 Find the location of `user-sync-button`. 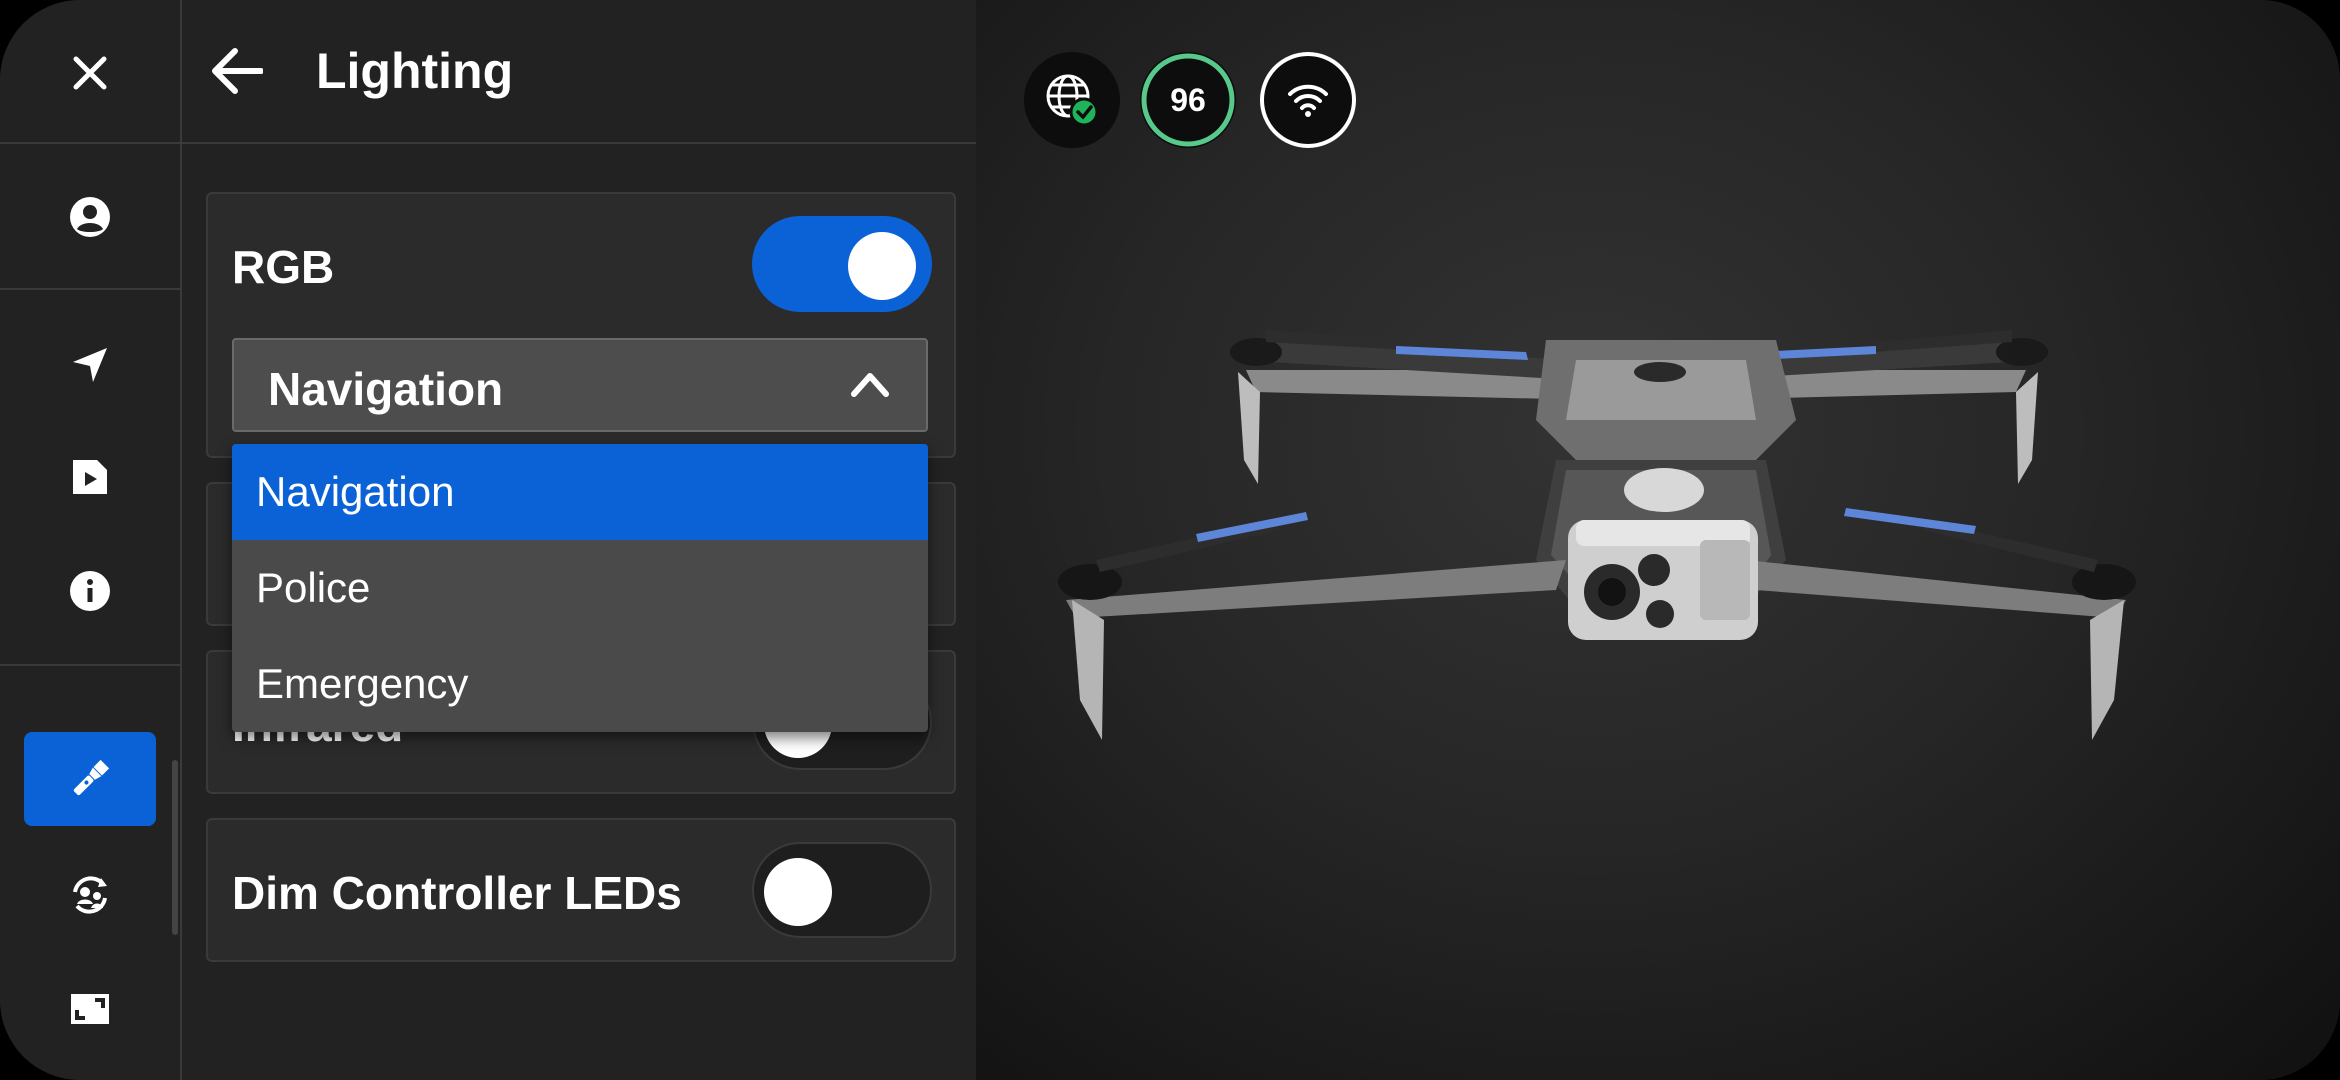

user-sync-button is located at coordinates (90, 895).